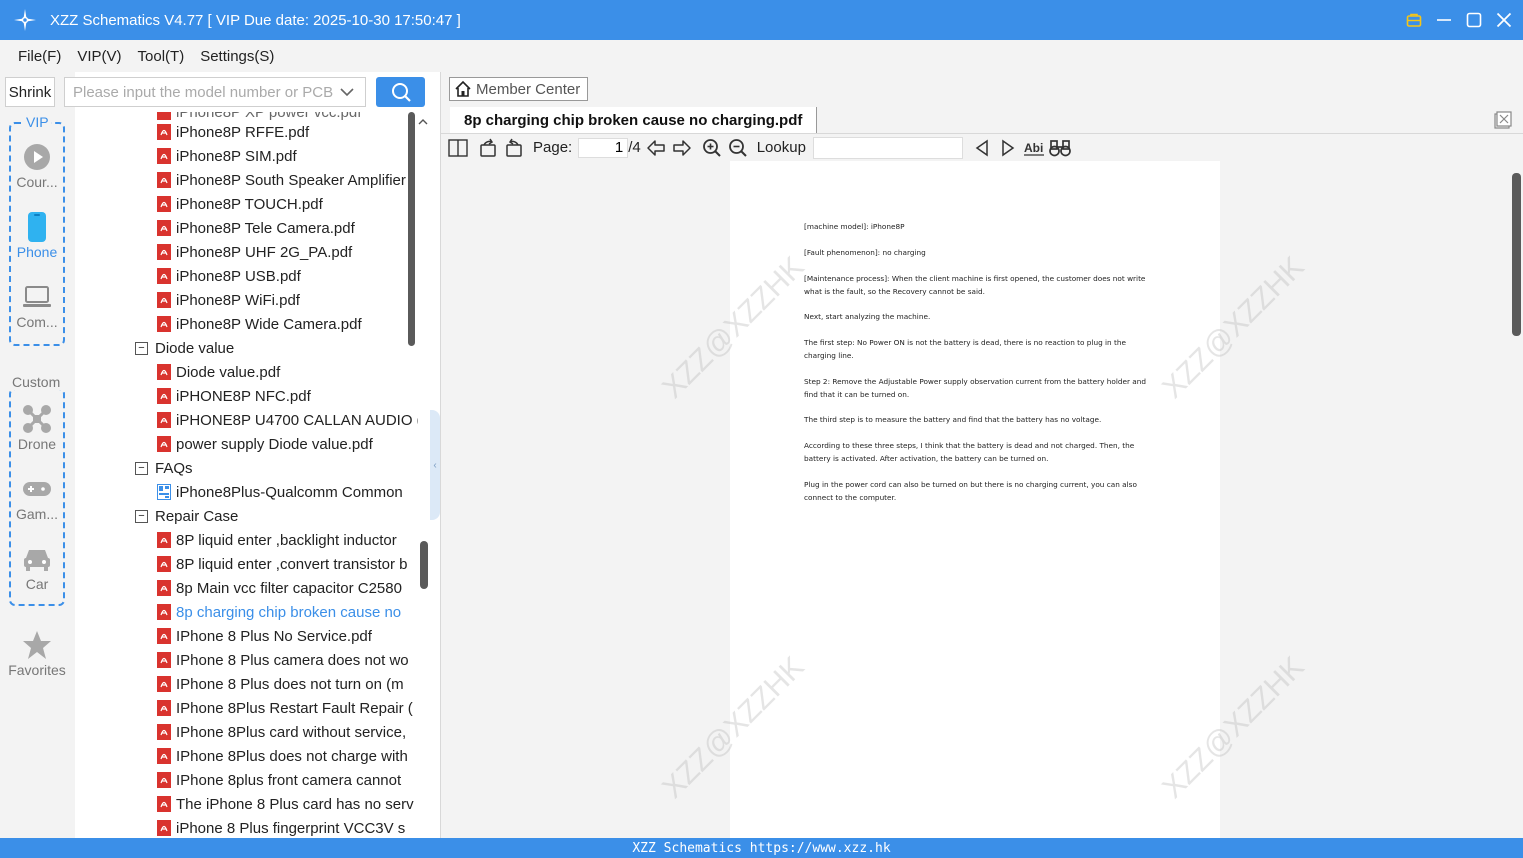 The height and width of the screenshot is (858, 1523). What do you see at coordinates (411, 229) in the screenshot?
I see `tree-scrollbar-thumb` at bounding box center [411, 229].